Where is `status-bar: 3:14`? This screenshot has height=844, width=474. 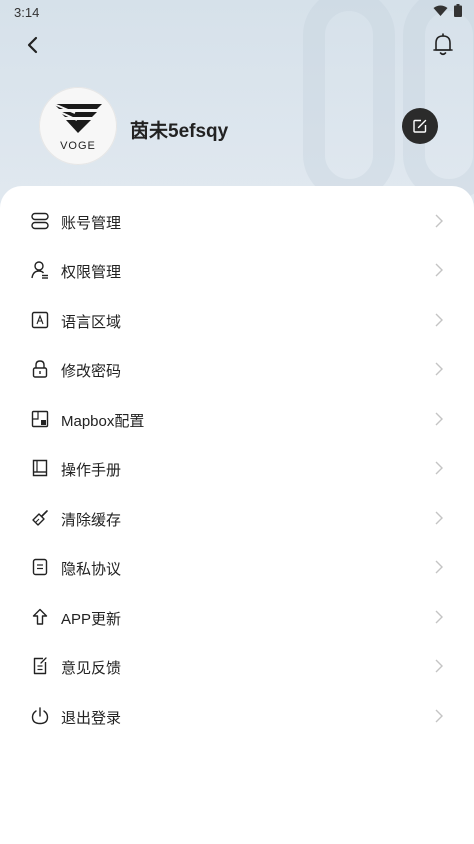 status-bar: 3:14 is located at coordinates (237, 12).